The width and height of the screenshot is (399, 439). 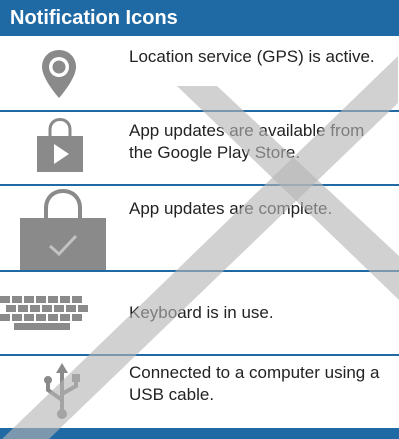 What do you see at coordinates (63, 229) in the screenshot?
I see `play-store-check-icon` at bounding box center [63, 229].